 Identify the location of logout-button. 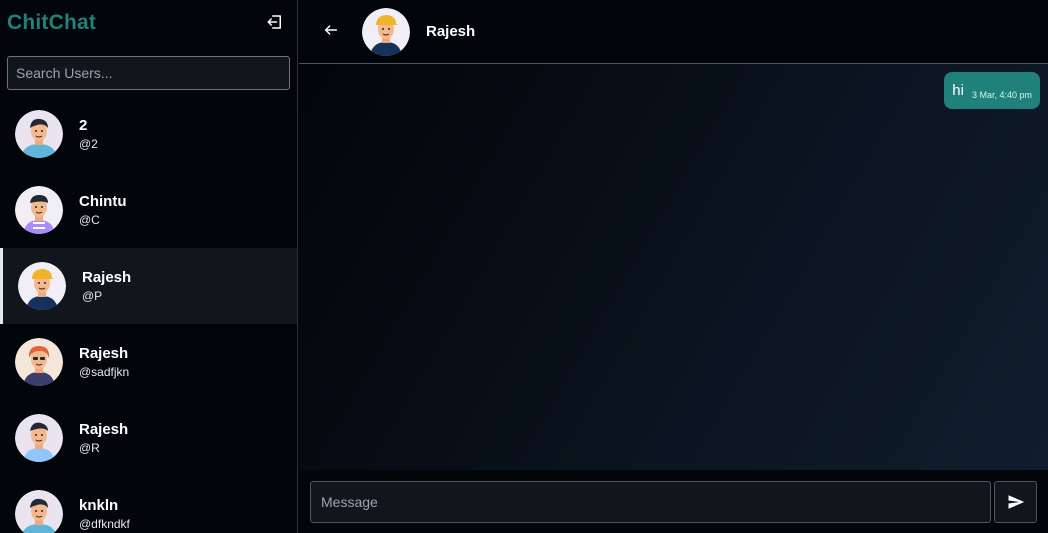
(275, 22).